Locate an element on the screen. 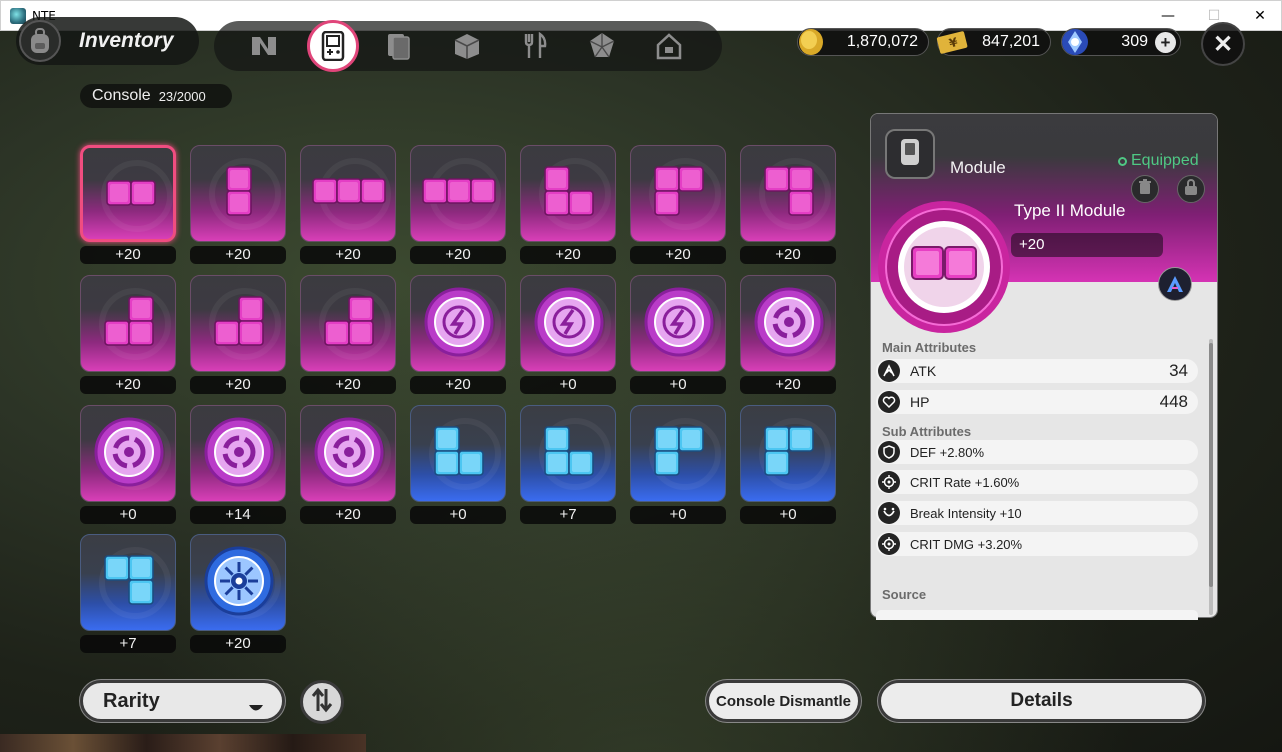 This screenshot has width=1282, height=752. attr-def: DEF +2.80% is located at coordinates (1037, 452).